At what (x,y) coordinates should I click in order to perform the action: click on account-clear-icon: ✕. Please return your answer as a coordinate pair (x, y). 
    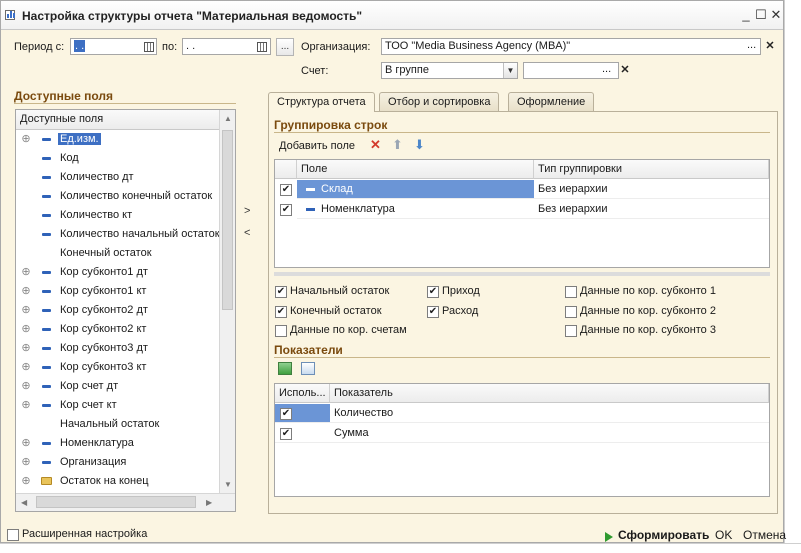
    Looking at the image, I should click on (625, 70).